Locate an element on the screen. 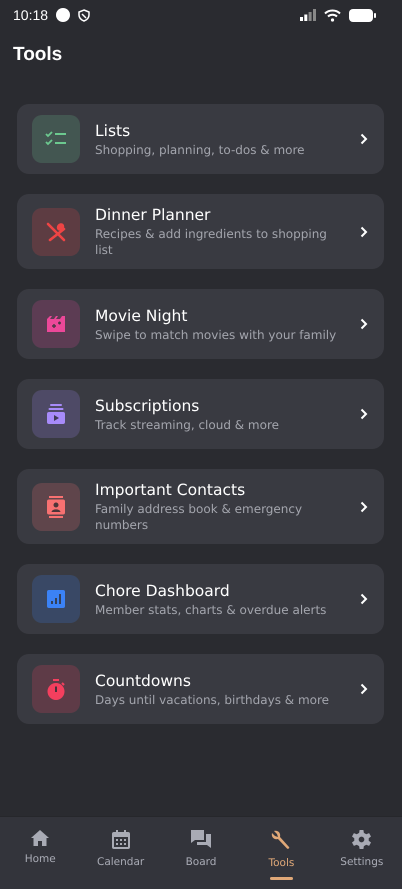 This screenshot has height=889, width=402. tool-title: Movie Night is located at coordinates (141, 316).